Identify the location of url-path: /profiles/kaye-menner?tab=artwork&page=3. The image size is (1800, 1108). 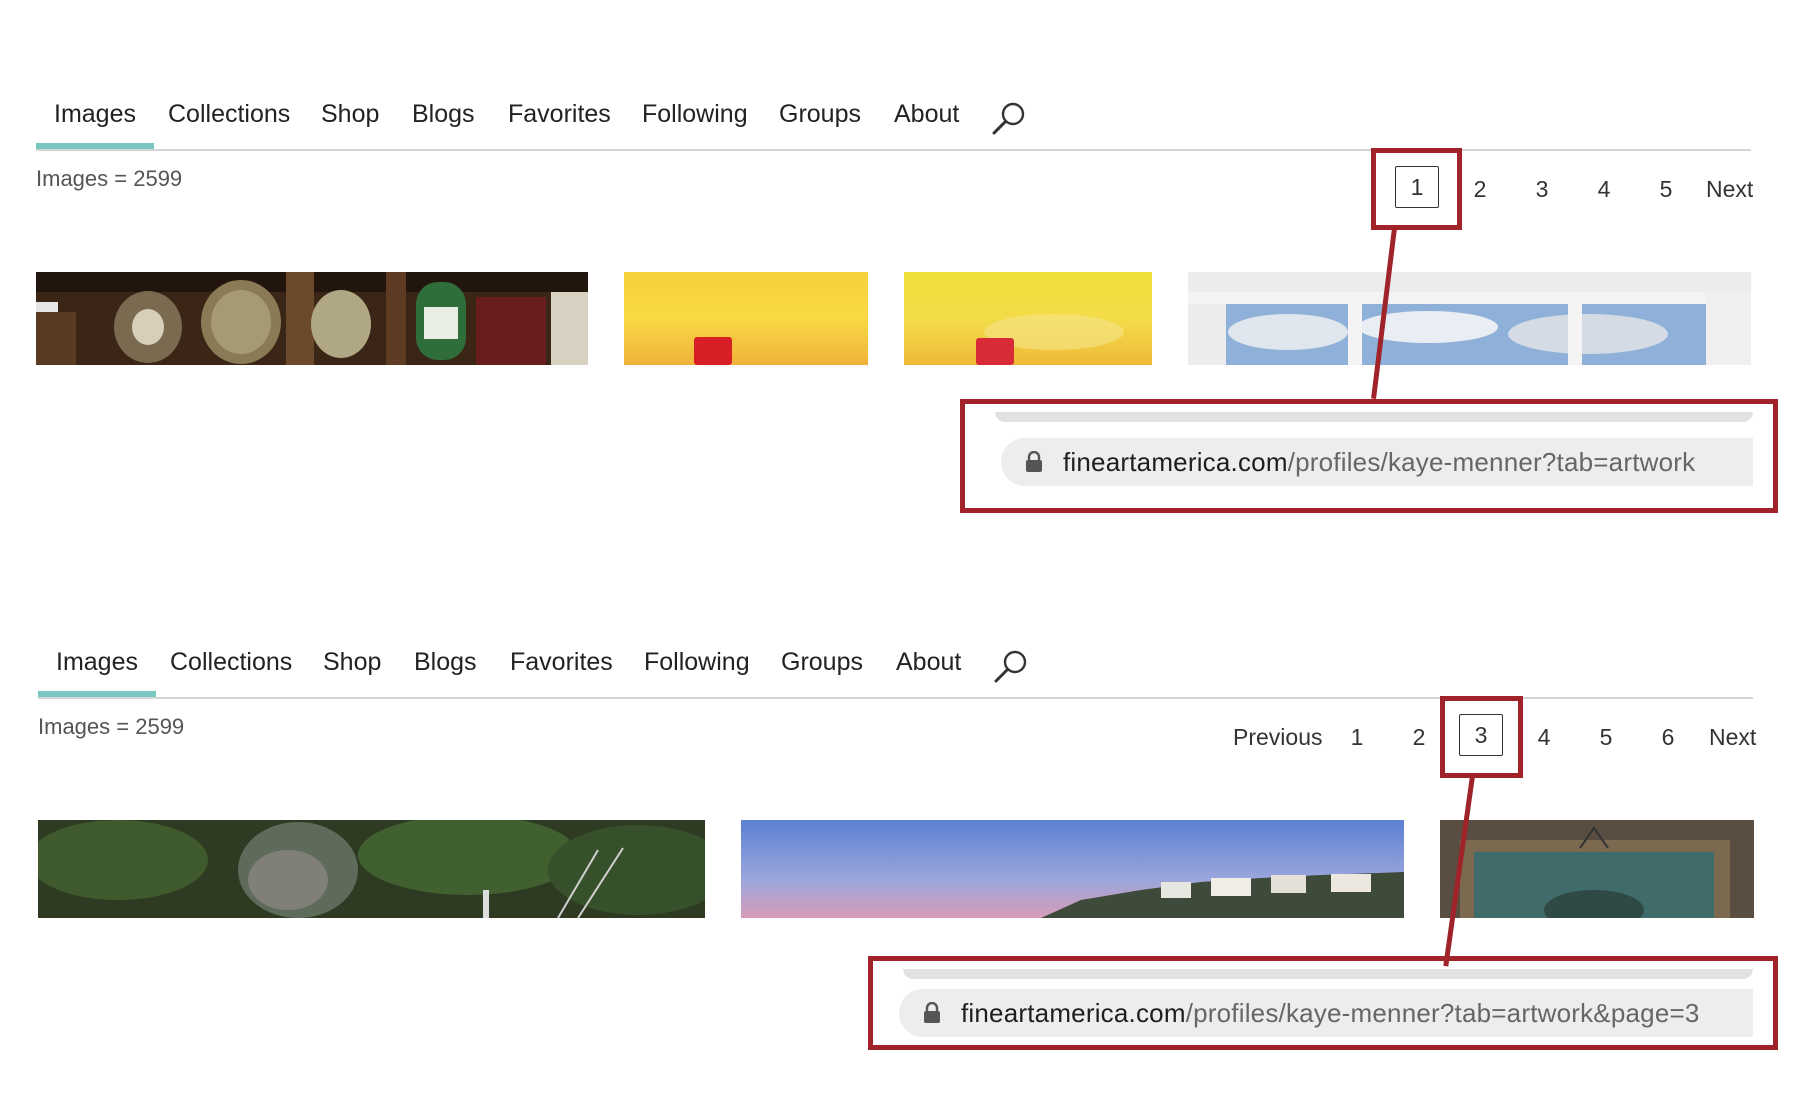
(1442, 1013).